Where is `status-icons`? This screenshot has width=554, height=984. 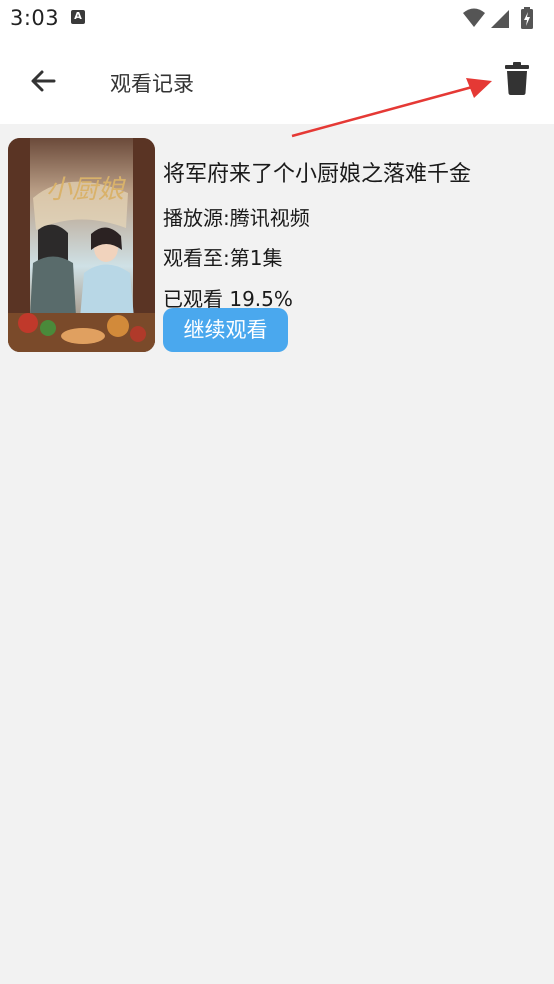 status-icons is located at coordinates (503, 18).